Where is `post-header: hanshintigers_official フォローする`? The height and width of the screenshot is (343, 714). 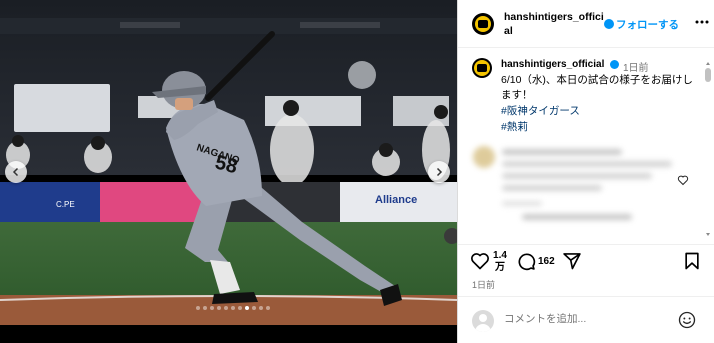
post-header: hanshintigers_official フォローする is located at coordinates (586, 24).